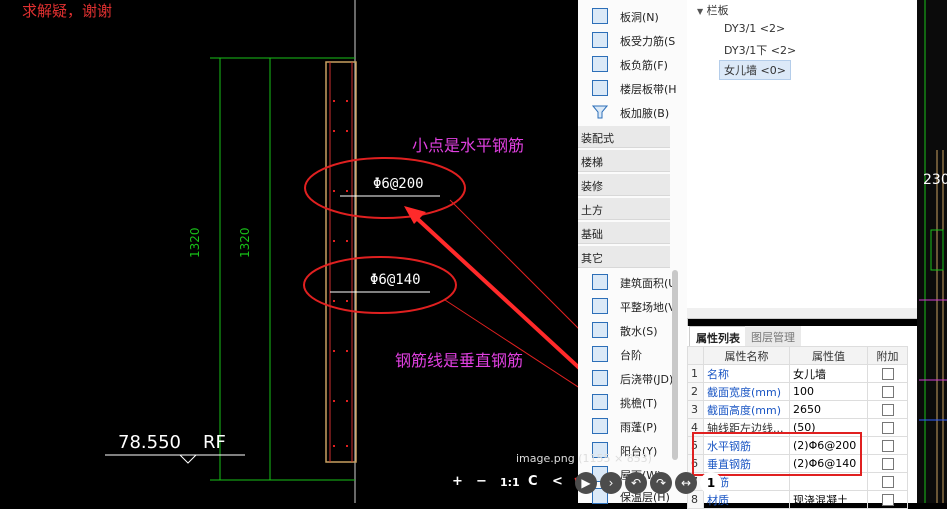  Describe the element at coordinates (459, 360) in the screenshot. I see `annotation-vertical-rebar: 钢筋线是垂直钢筋` at that location.